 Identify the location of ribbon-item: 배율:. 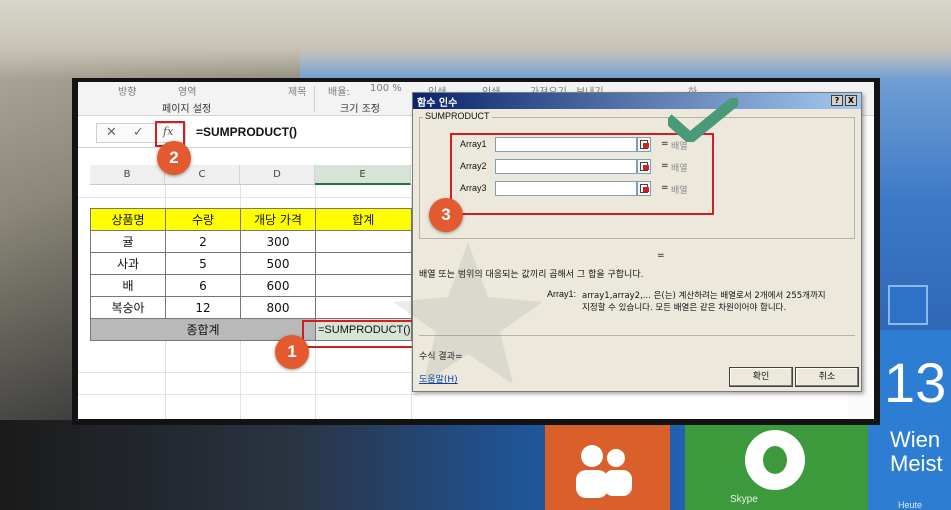
(339, 90).